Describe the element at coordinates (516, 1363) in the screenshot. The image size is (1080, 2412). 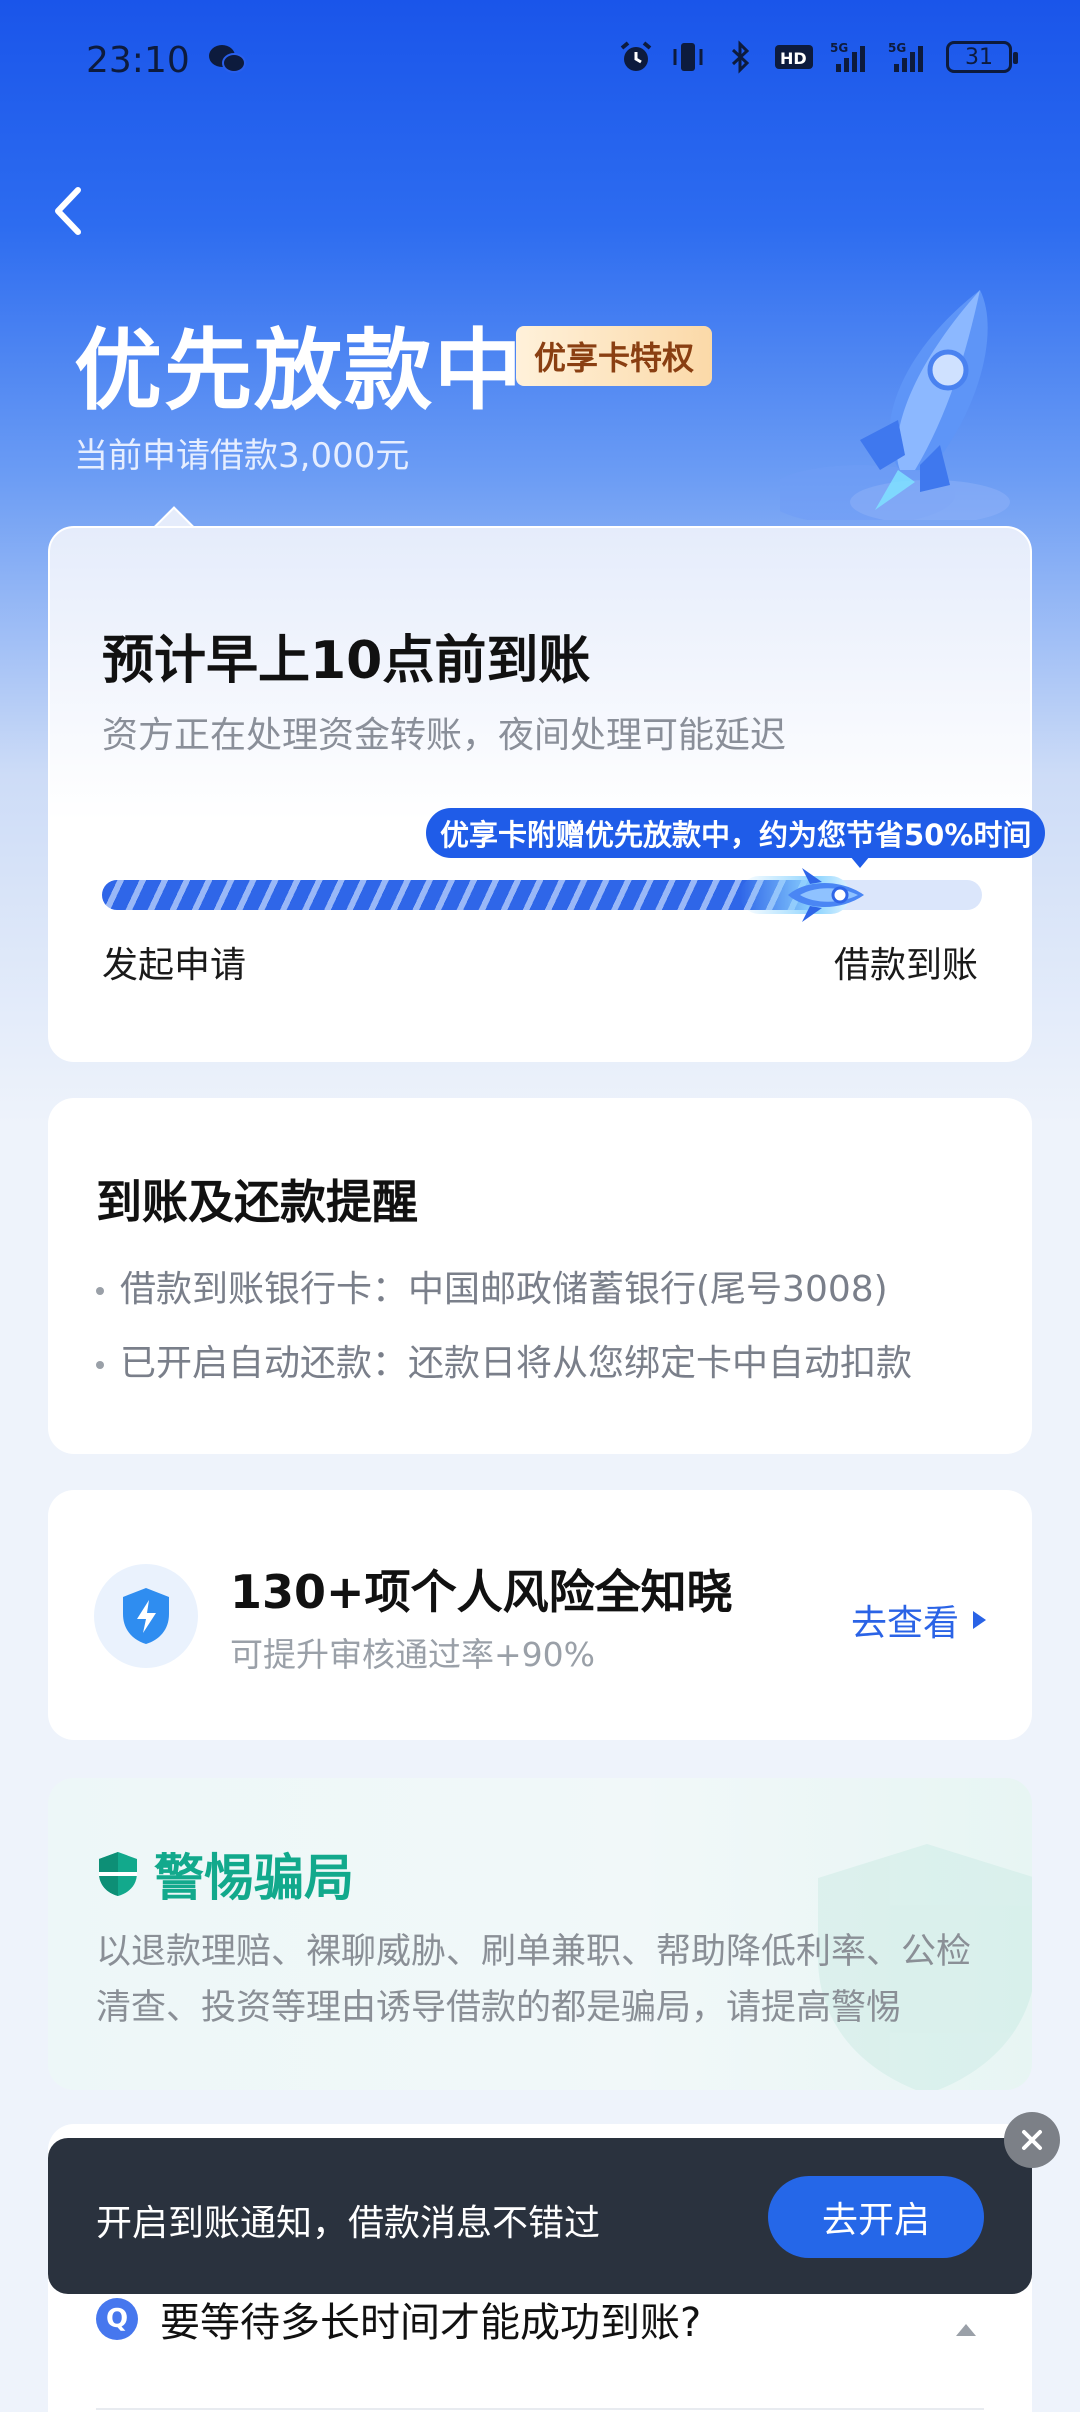
I see `auto-repay-text: 已开启自动还款：还款日将从您绑定卡中自动扣款` at that location.